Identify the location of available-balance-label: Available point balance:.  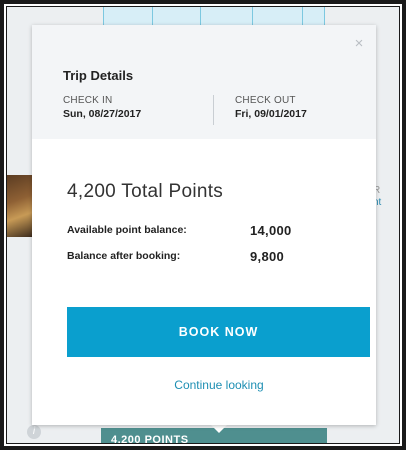
(127, 230).